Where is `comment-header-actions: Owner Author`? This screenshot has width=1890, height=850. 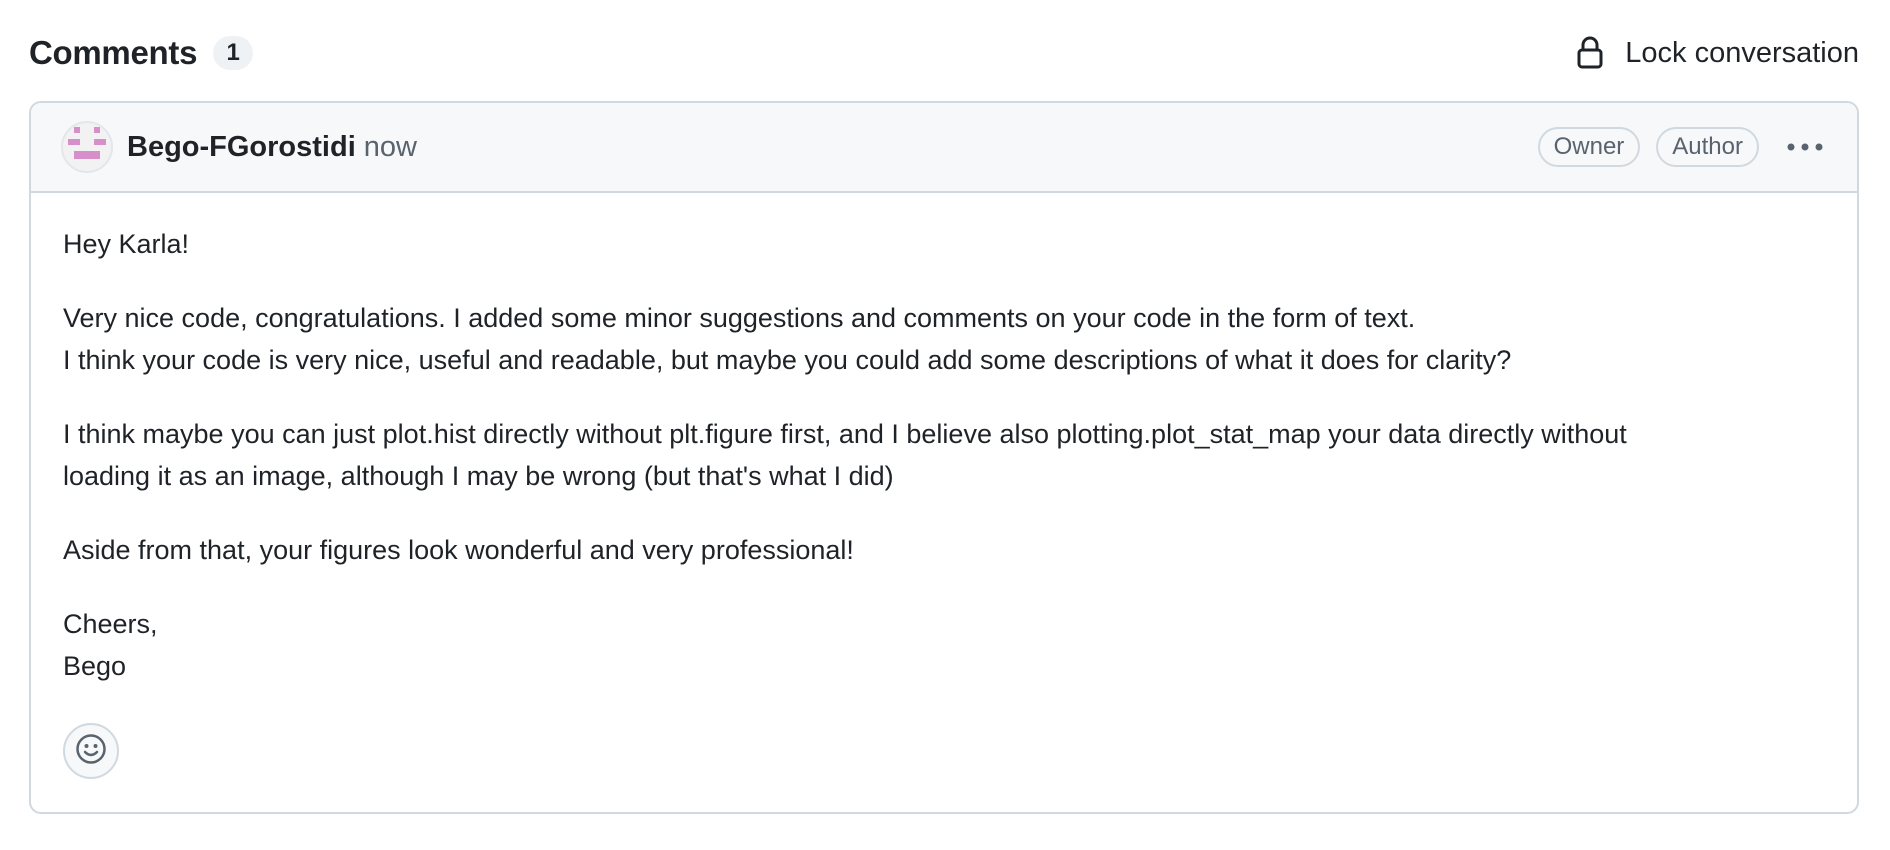
comment-header-actions: Owner Author is located at coordinates (1682, 147).